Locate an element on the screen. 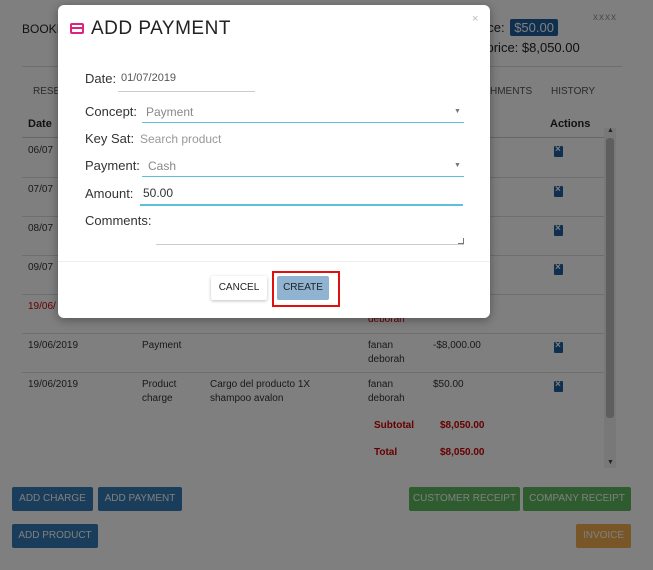  concept-label: Concept: is located at coordinates (111, 111).